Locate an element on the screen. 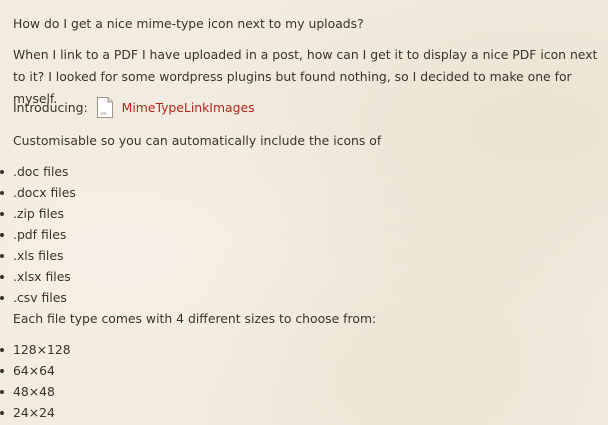 Image resolution: width=608 pixels, height=425 pixels. list-item: .xlsx files is located at coordinates (38, 276).